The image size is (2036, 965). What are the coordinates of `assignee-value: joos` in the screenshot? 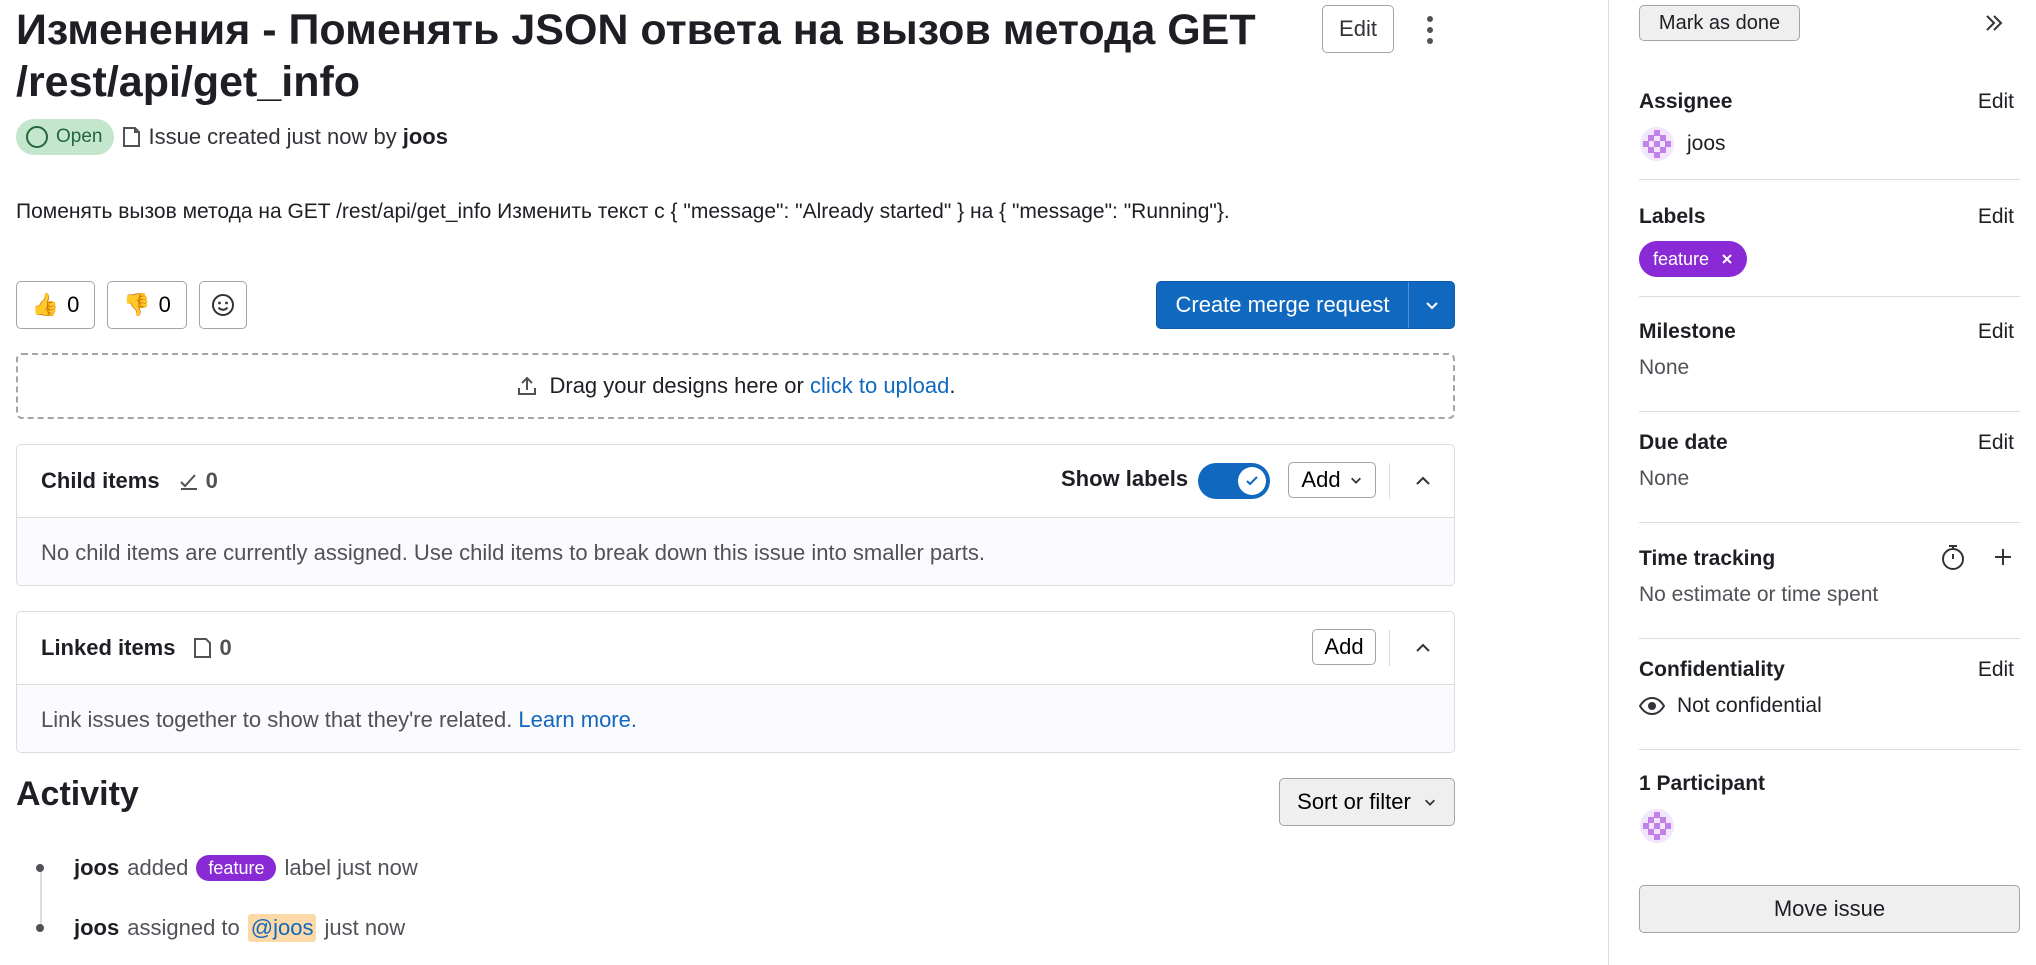 It's located at (1682, 144).